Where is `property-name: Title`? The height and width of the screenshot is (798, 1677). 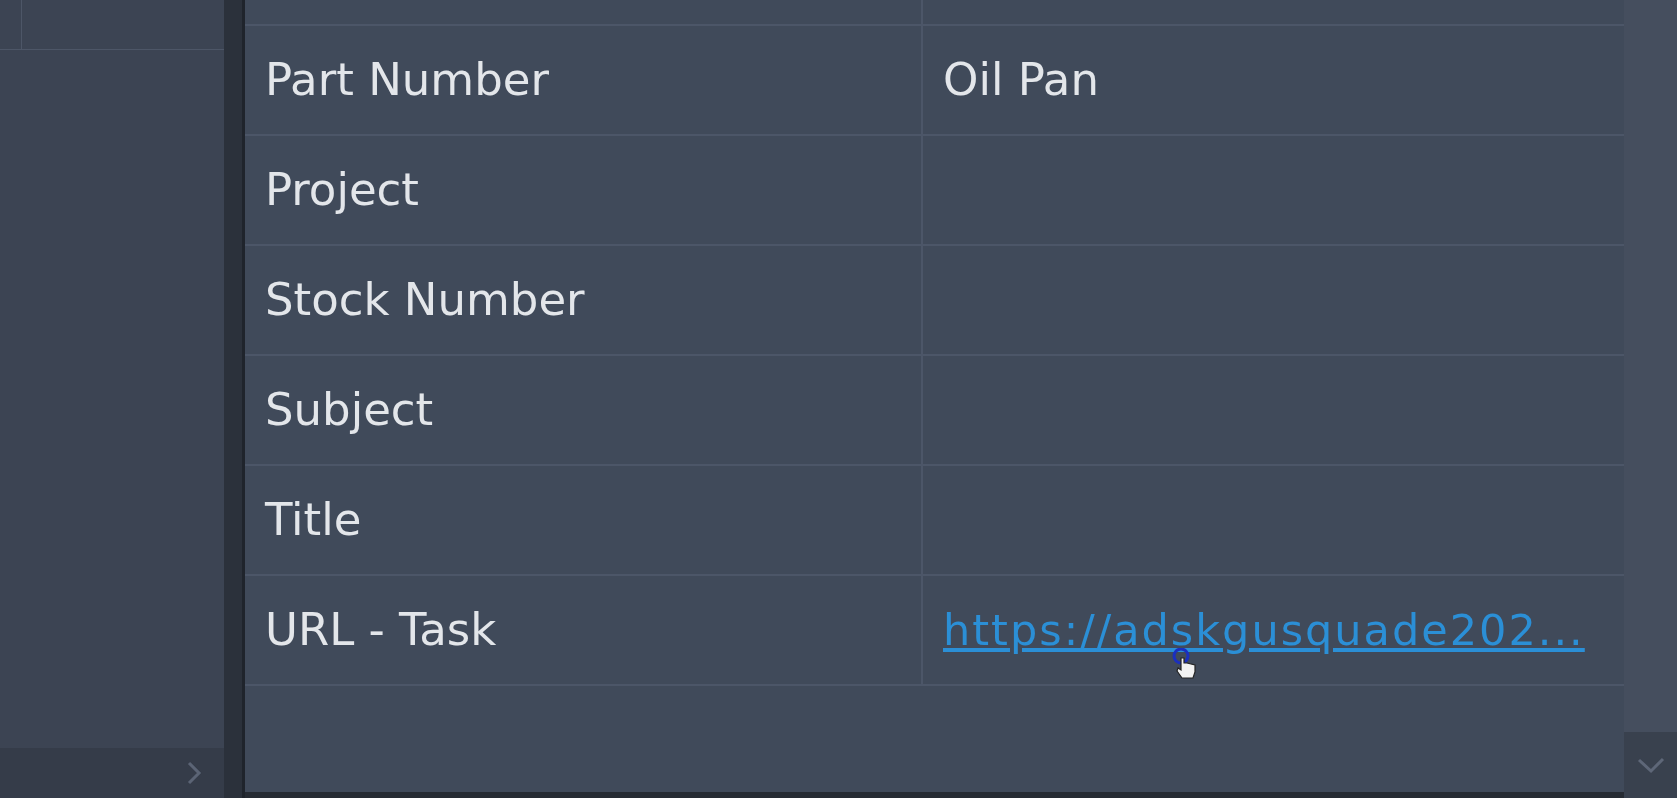
property-name: Title is located at coordinates (313, 520).